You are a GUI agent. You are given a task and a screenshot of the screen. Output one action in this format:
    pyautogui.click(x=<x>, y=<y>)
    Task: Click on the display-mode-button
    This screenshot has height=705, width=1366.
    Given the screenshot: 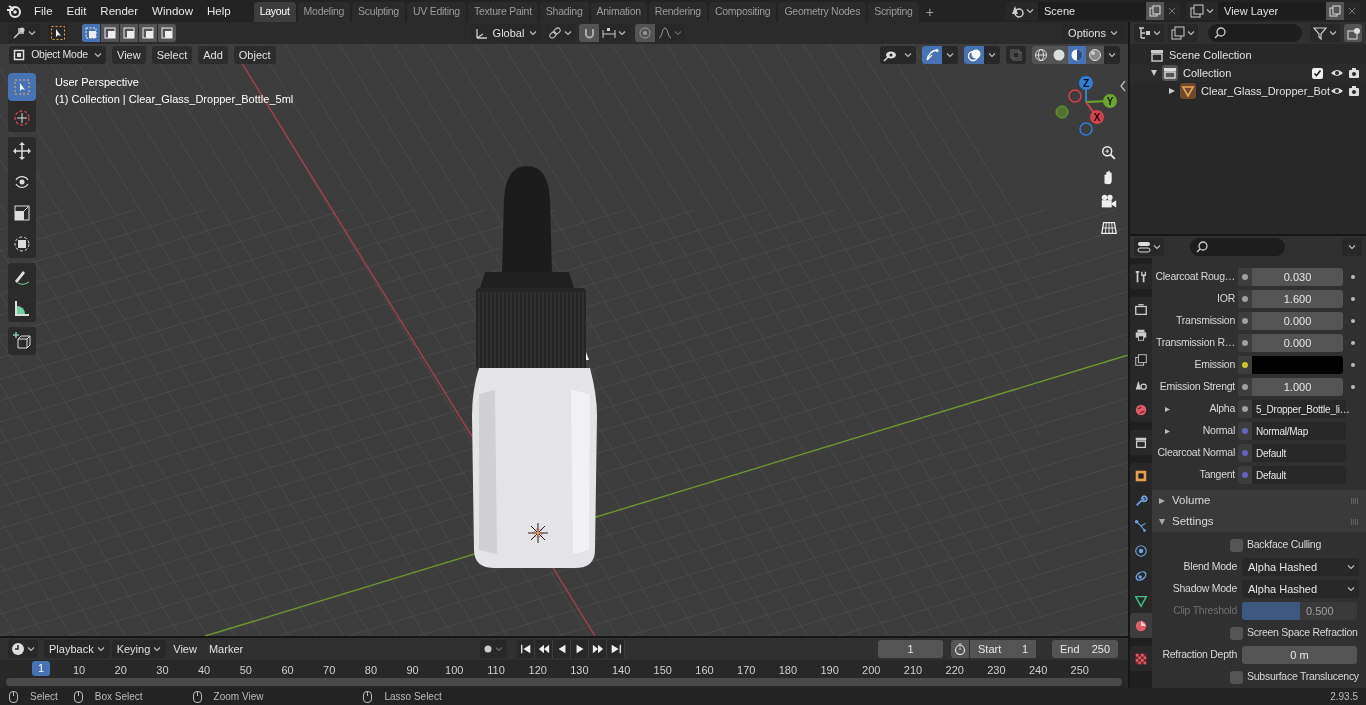 What is the action you would take?
    pyautogui.click(x=1183, y=33)
    